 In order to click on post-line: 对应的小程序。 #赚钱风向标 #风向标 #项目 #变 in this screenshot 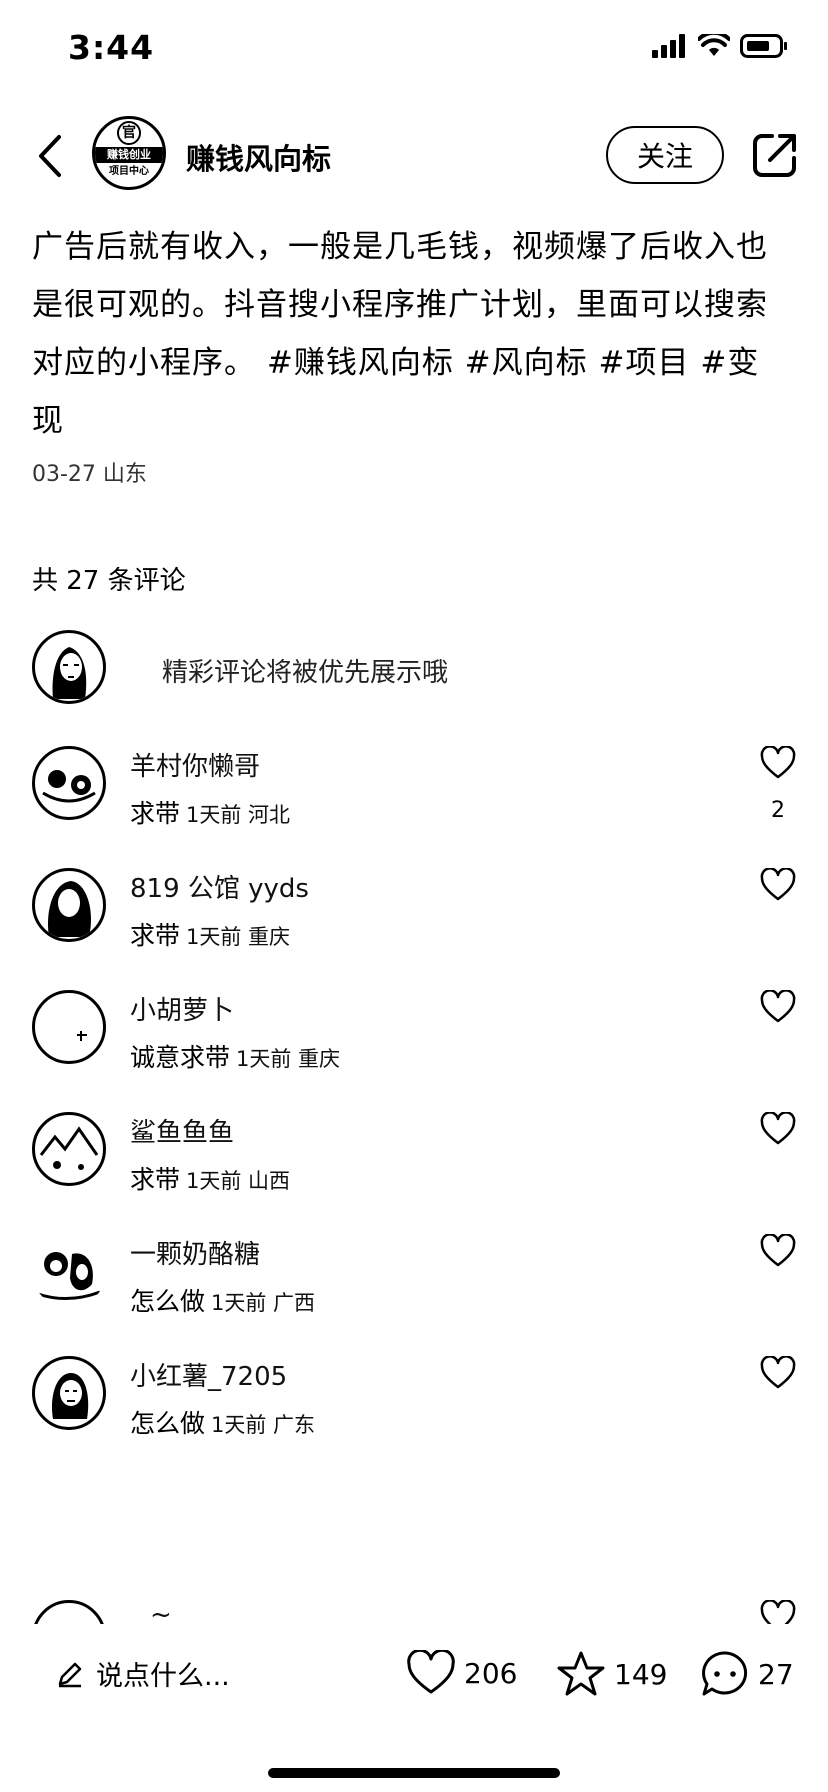, I will do `click(396, 363)`.